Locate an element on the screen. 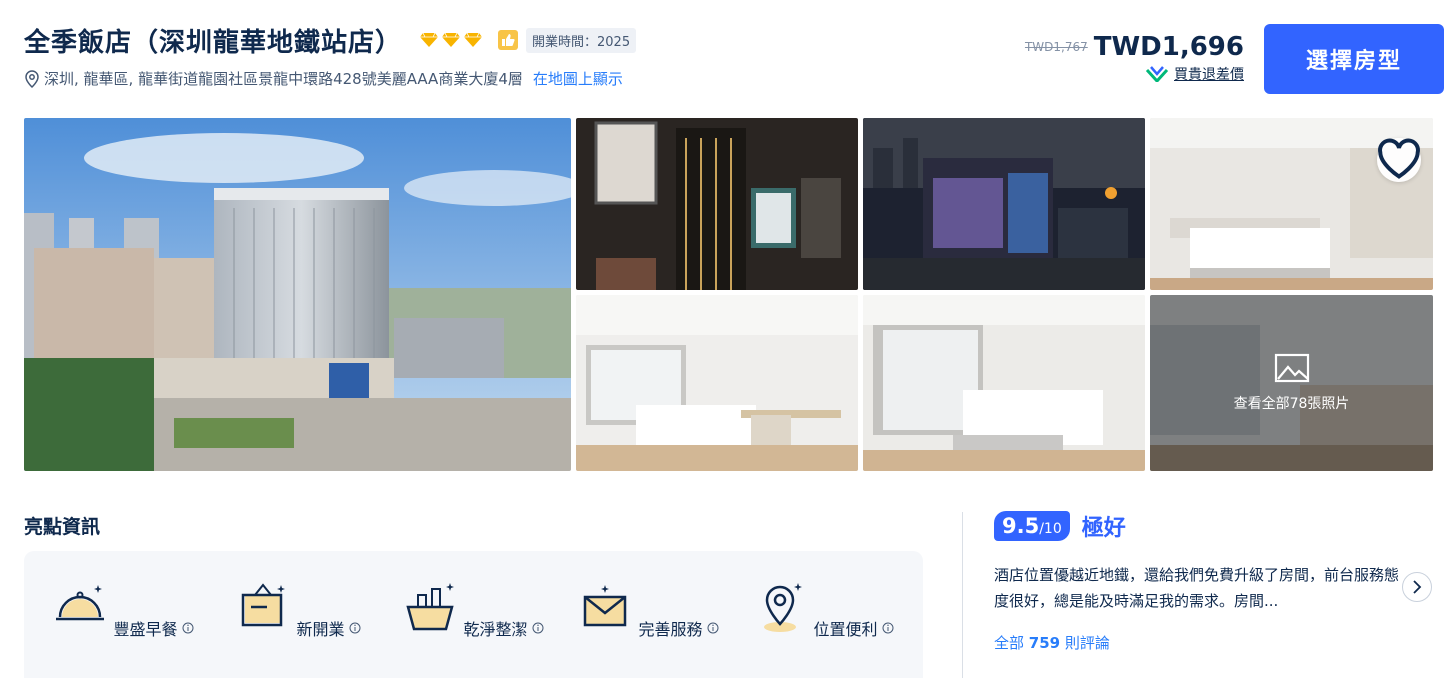 Image resolution: width=1454 pixels, height=678 pixels. all-reviews-link: 全部 759 則評論 is located at coordinates (1052, 642).